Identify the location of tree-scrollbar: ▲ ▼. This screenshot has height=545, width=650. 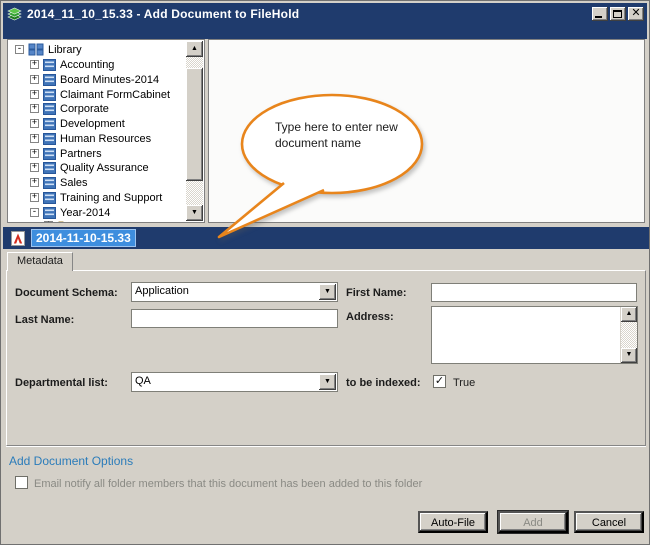
(194, 131).